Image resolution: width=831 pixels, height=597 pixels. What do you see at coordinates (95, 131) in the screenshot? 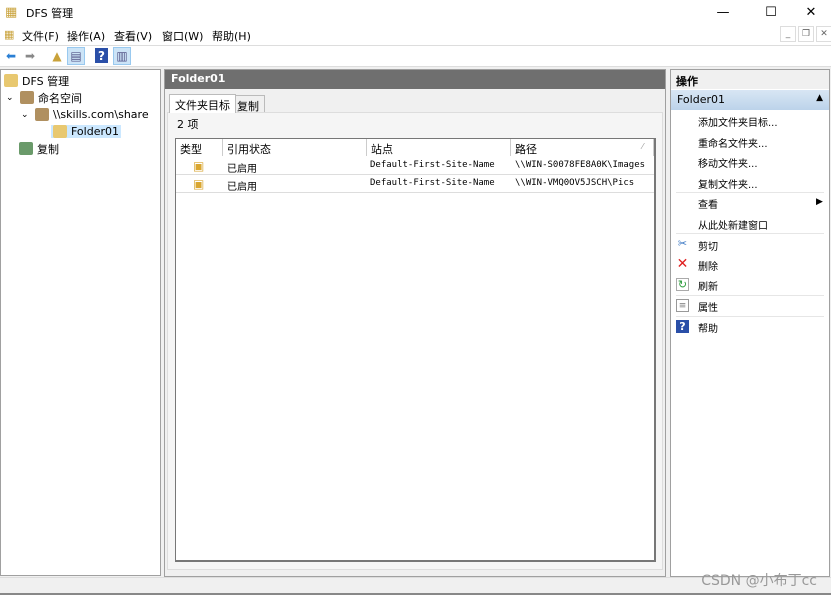
I see `tree-label: Folder01` at bounding box center [95, 131].